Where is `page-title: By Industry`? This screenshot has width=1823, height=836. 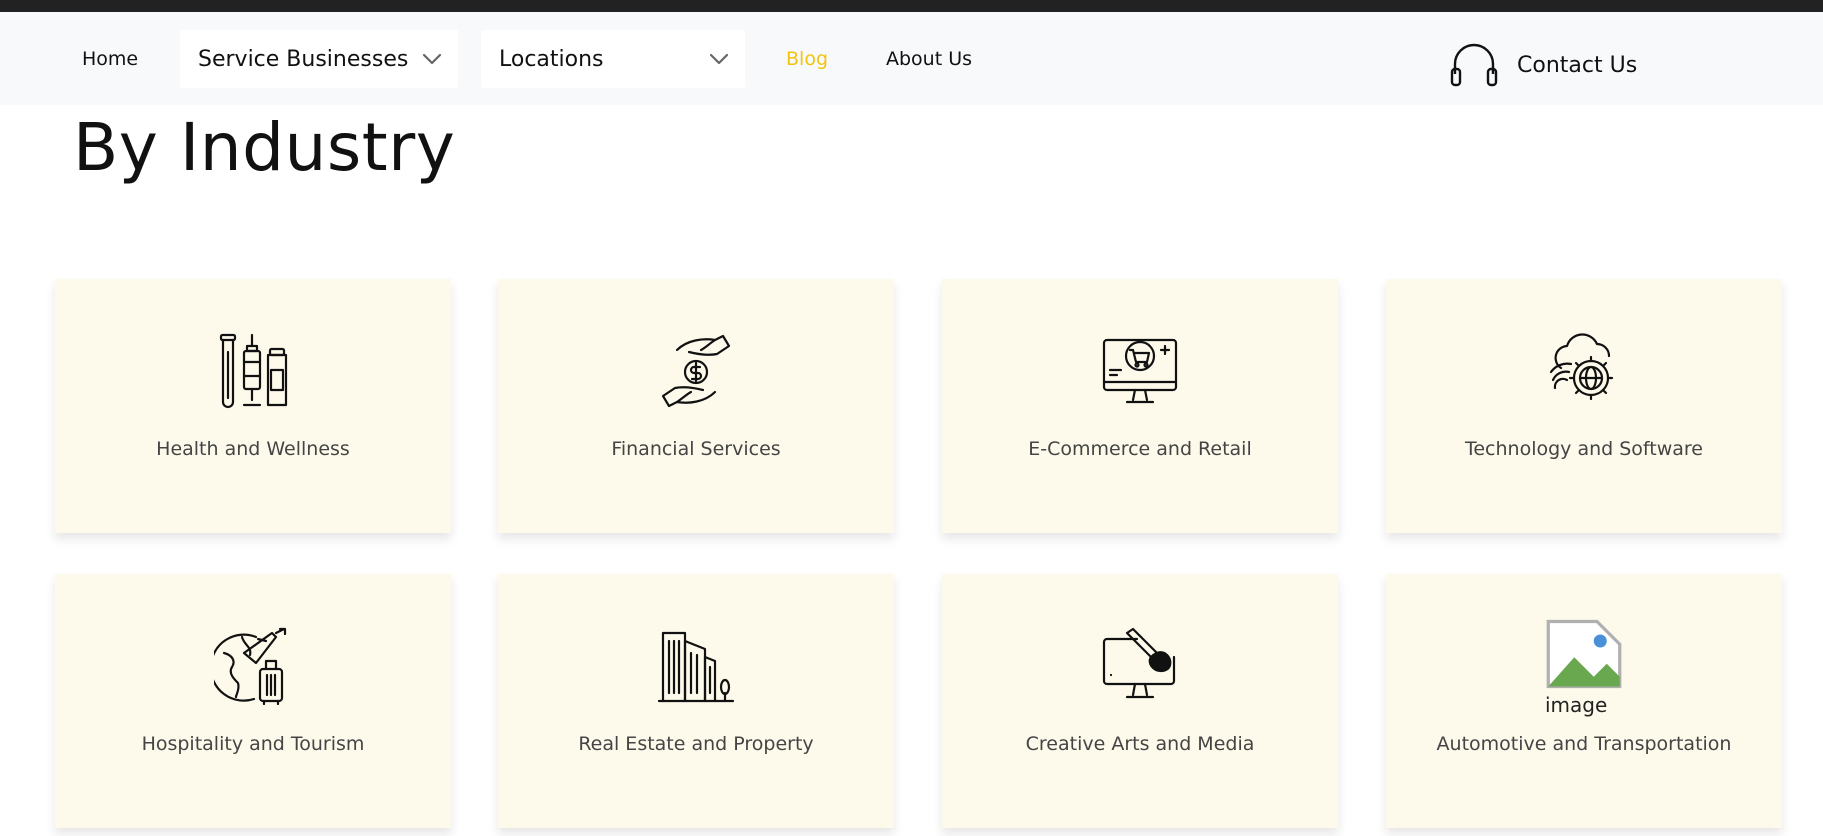
page-title: By Industry is located at coordinates (264, 147).